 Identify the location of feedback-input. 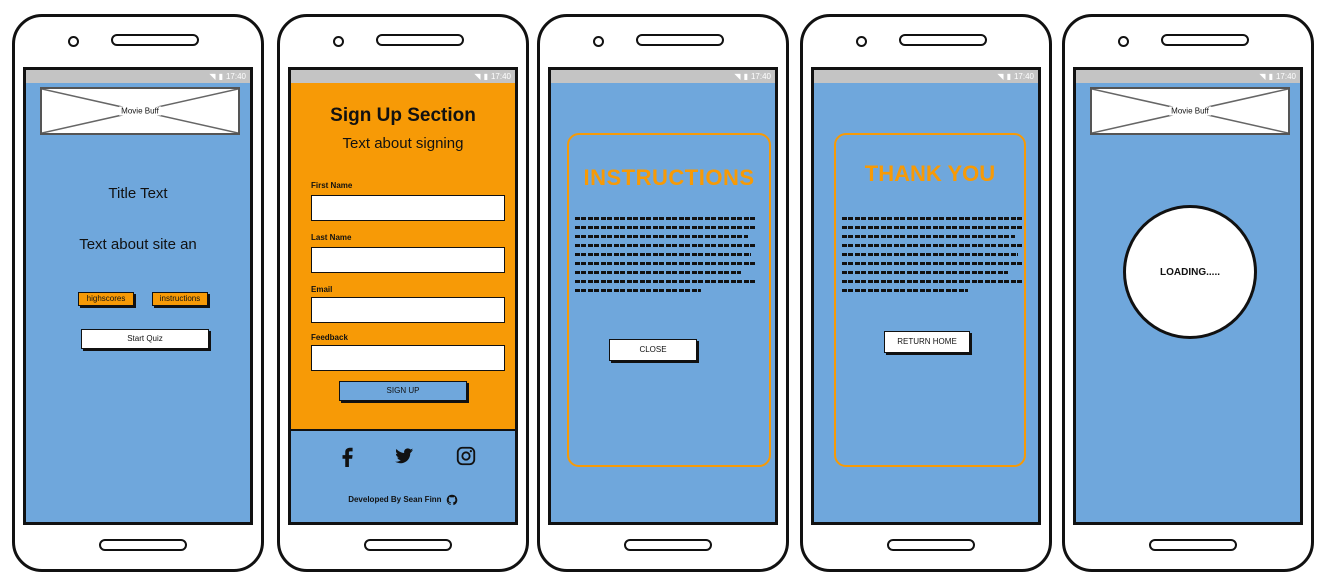
(408, 358).